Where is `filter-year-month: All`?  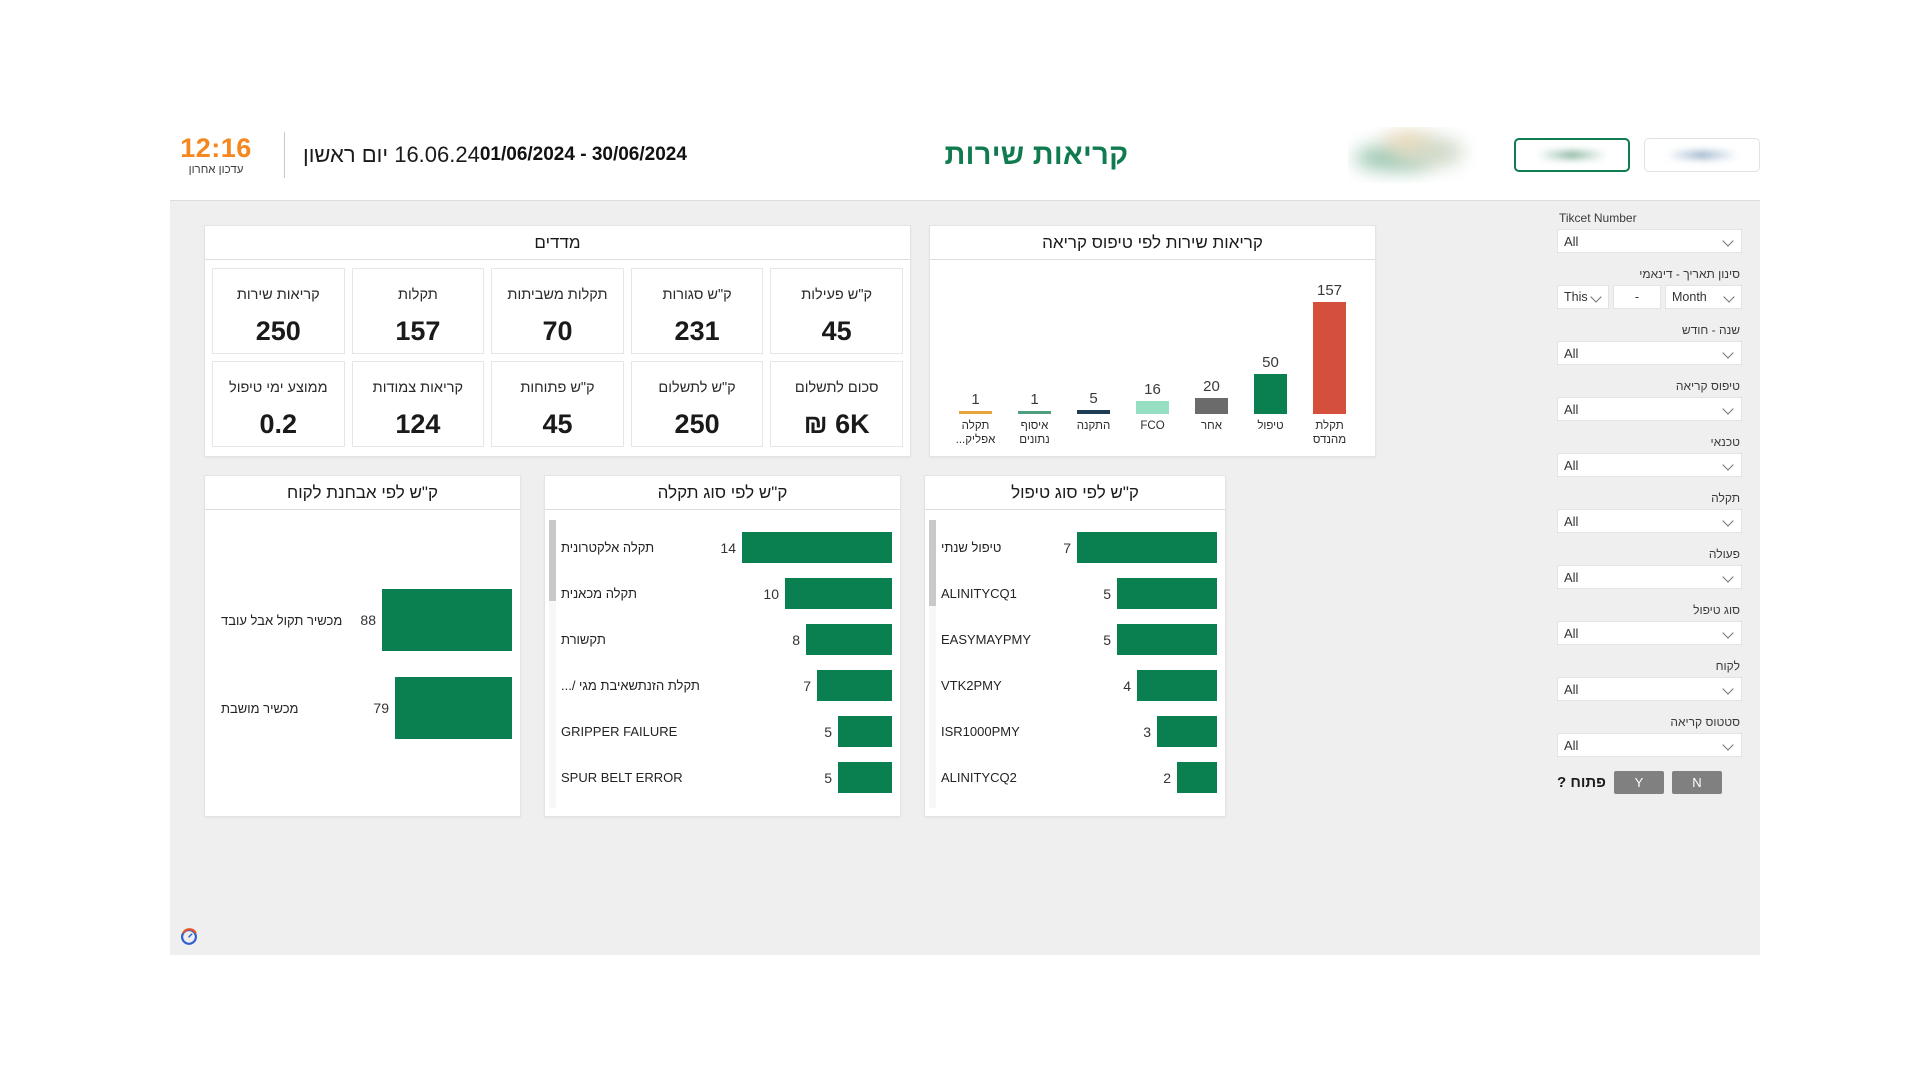
filter-year-month: All is located at coordinates (1649, 353).